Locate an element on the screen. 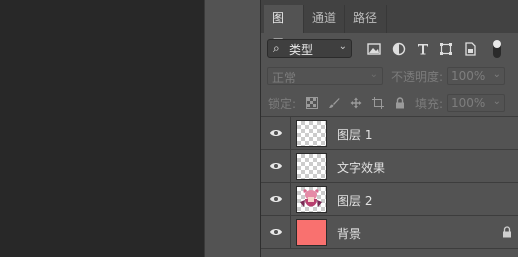 This screenshot has width=518, height=257. layer-row-layer-1: 图层 1 is located at coordinates (389, 133).